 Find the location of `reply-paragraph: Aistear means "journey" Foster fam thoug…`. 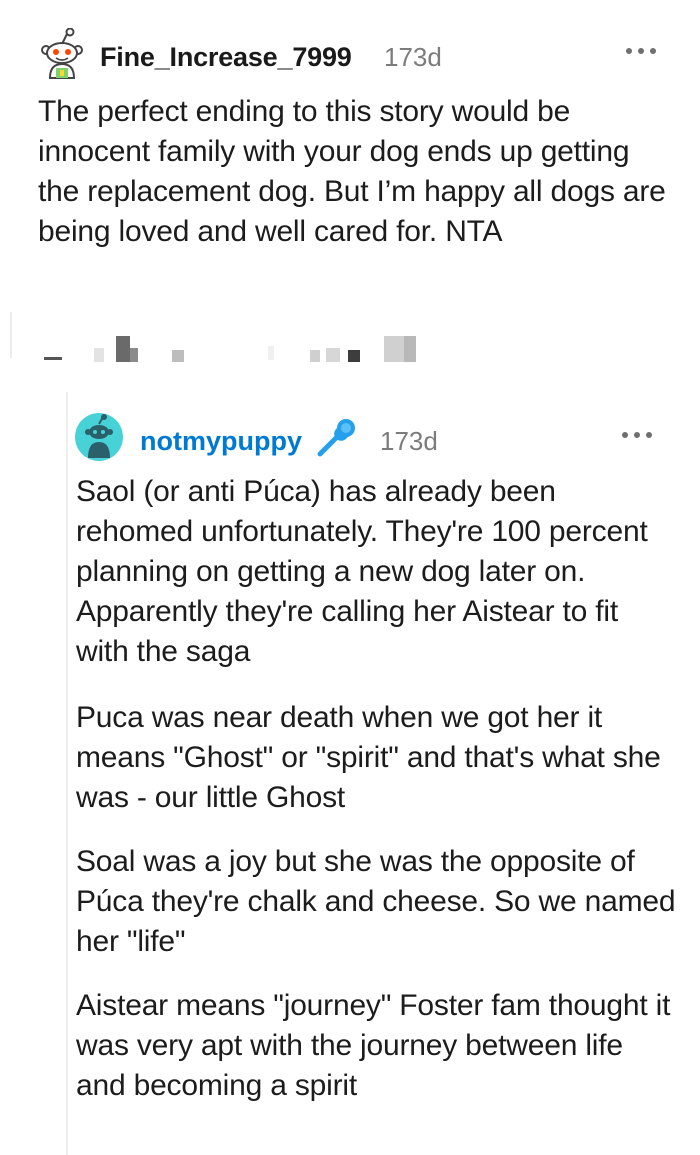

reply-paragraph: Aistear means "journey" Foster fam thoug… is located at coordinates (373, 1045).